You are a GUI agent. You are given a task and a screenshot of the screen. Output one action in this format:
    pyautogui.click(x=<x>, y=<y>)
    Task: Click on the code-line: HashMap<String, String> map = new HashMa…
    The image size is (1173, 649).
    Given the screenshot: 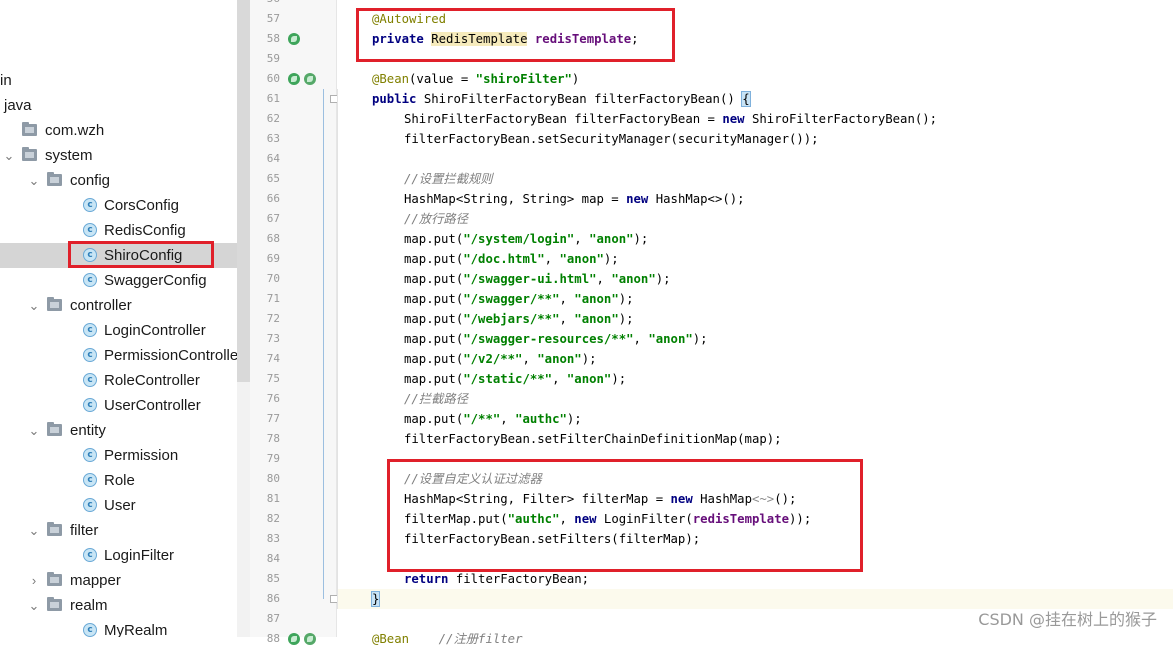 What is the action you would take?
    pyautogui.click(x=755, y=199)
    